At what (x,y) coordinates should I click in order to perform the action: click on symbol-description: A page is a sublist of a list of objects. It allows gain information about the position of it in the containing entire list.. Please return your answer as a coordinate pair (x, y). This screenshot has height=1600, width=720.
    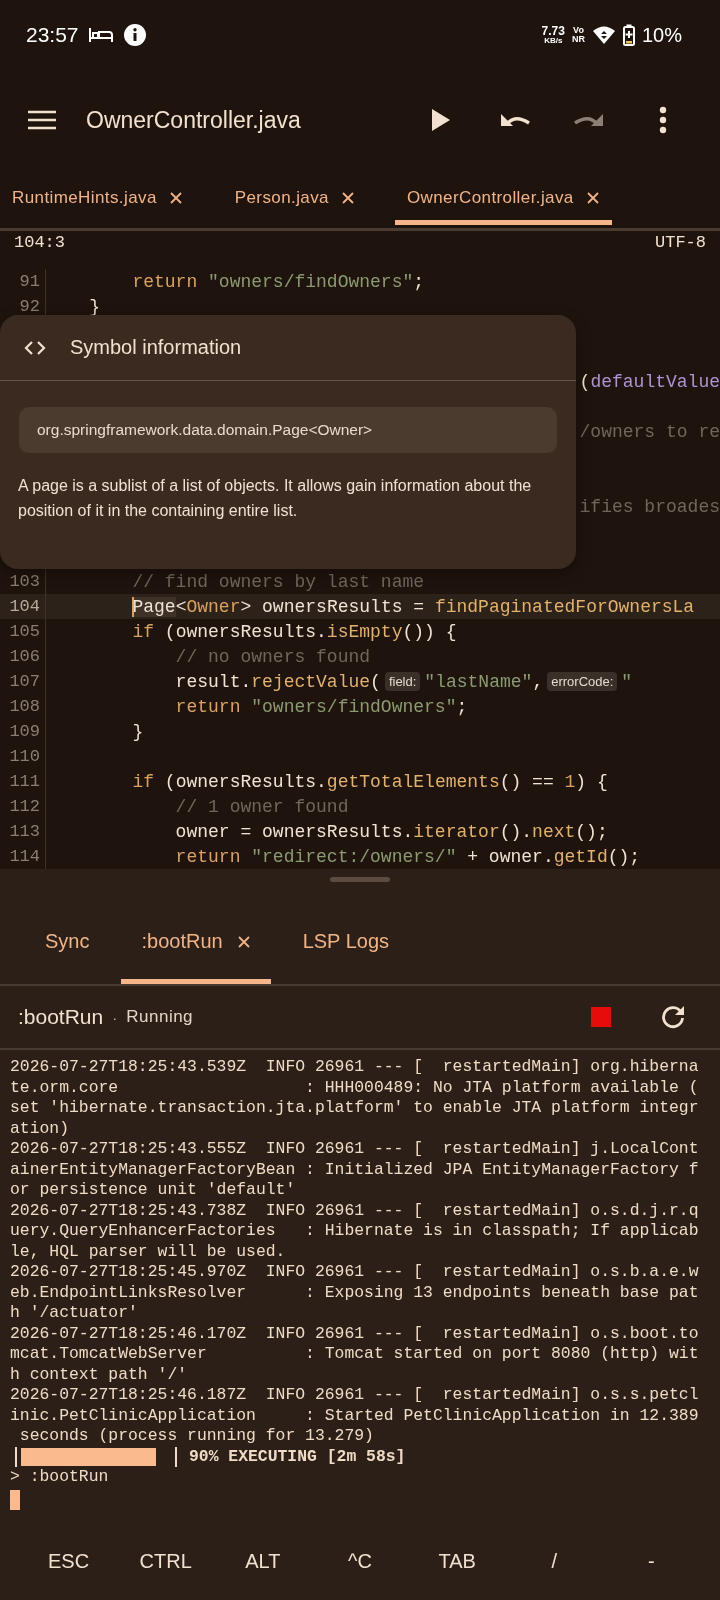
    Looking at the image, I should click on (275, 498).